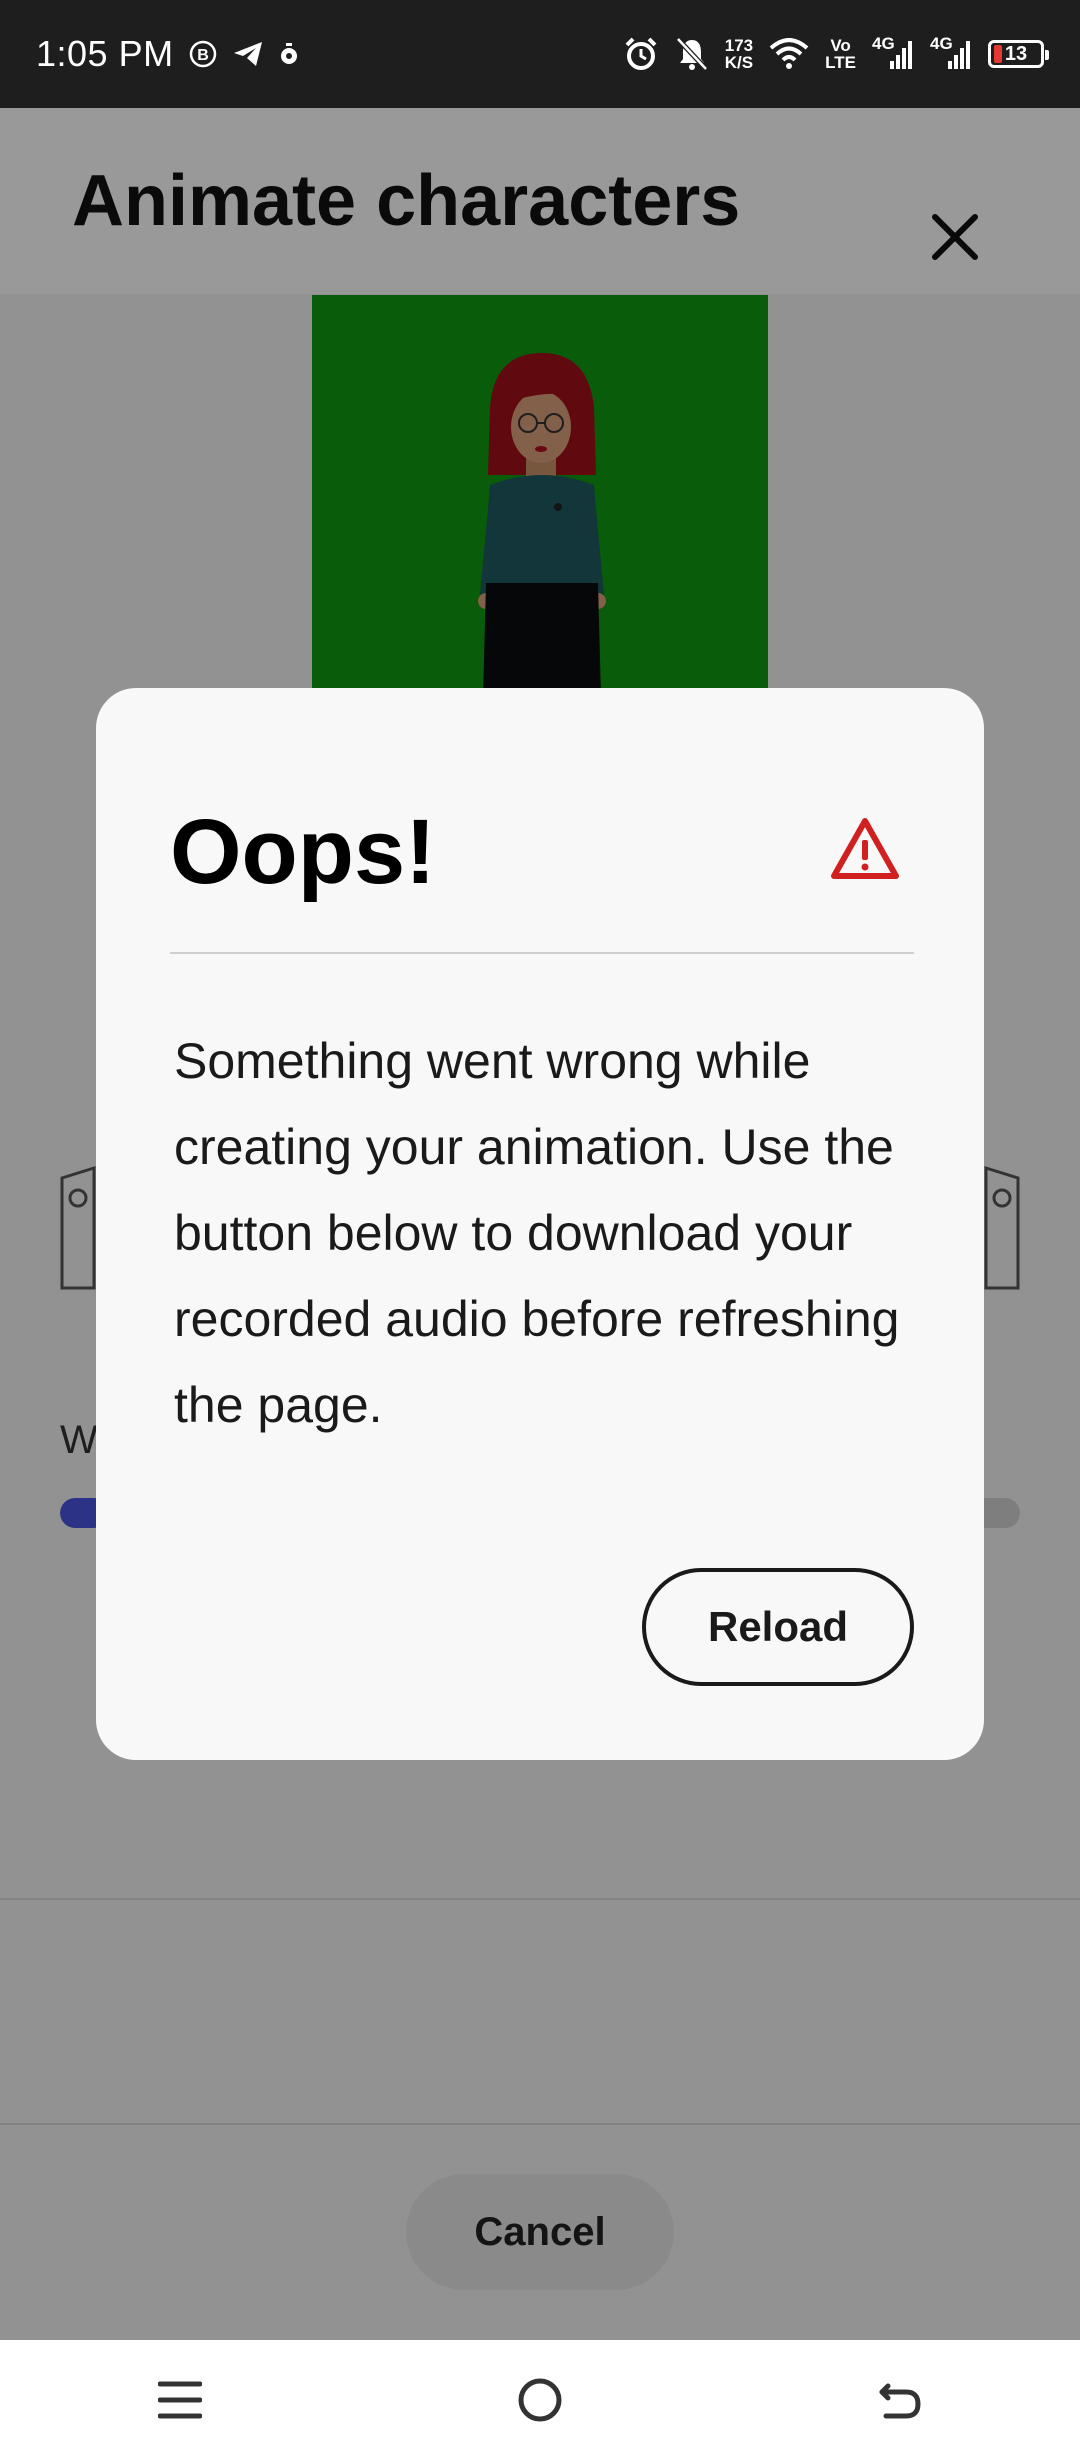  Describe the element at coordinates (951, 53) in the screenshot. I see `signal-icon-2: 4G` at that location.